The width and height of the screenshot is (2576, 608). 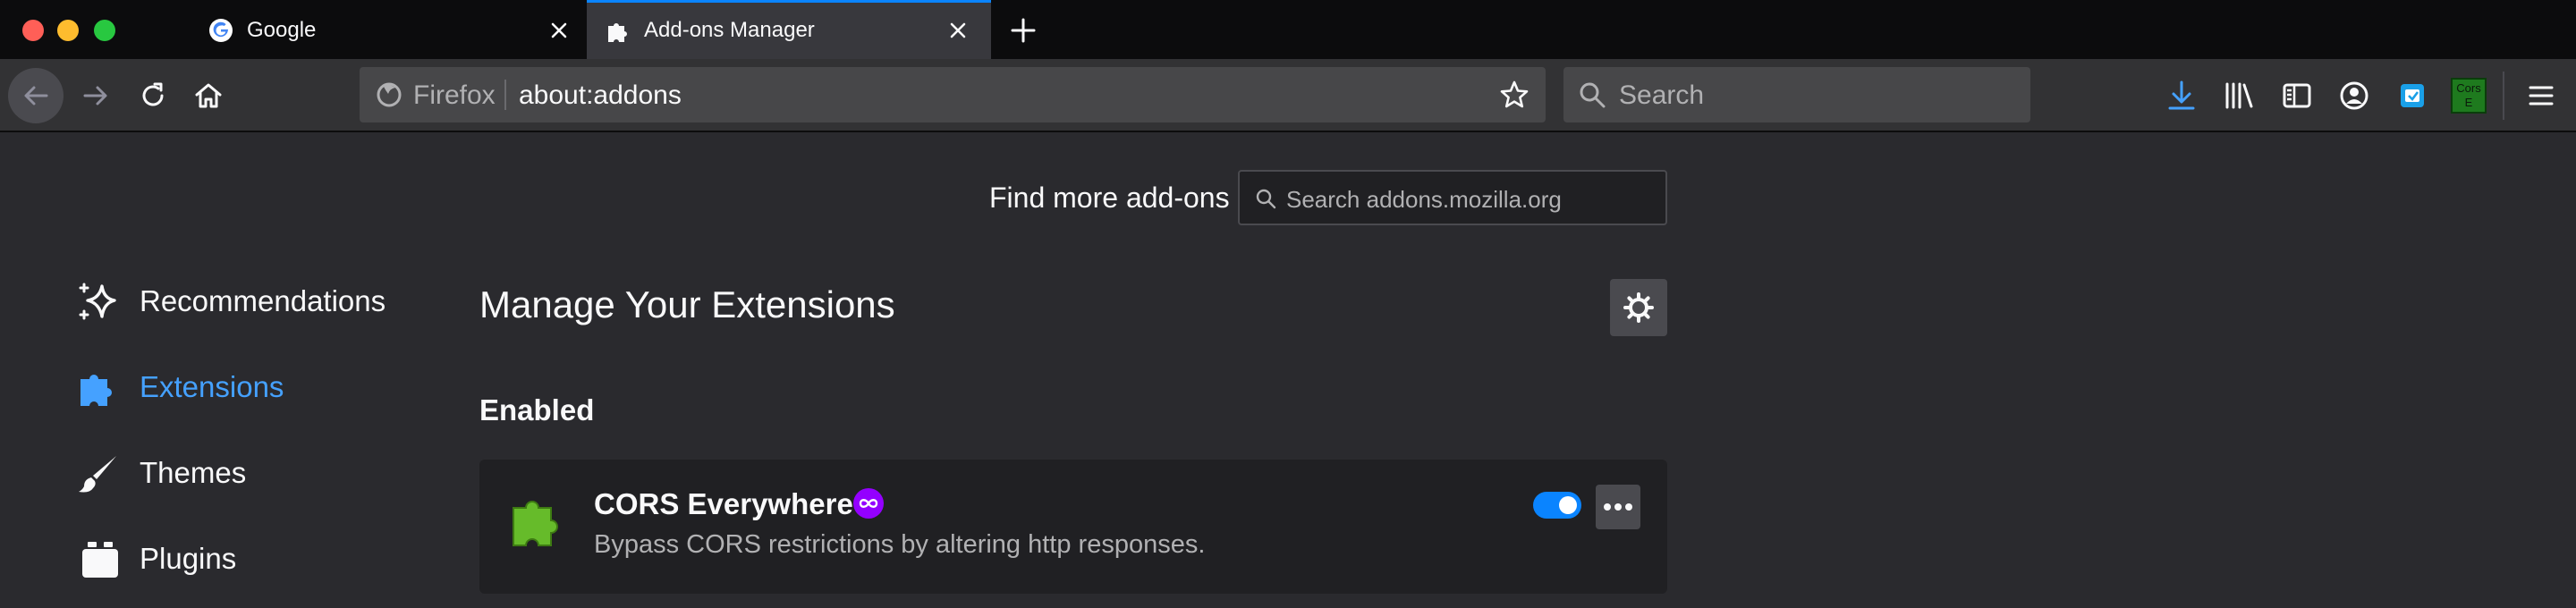 I want to click on back-button, so click(x=36, y=96).